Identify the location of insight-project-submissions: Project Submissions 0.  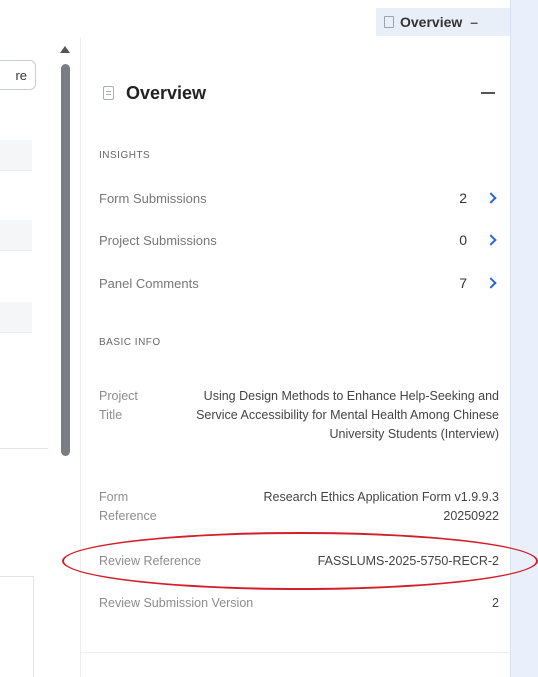
(299, 240).